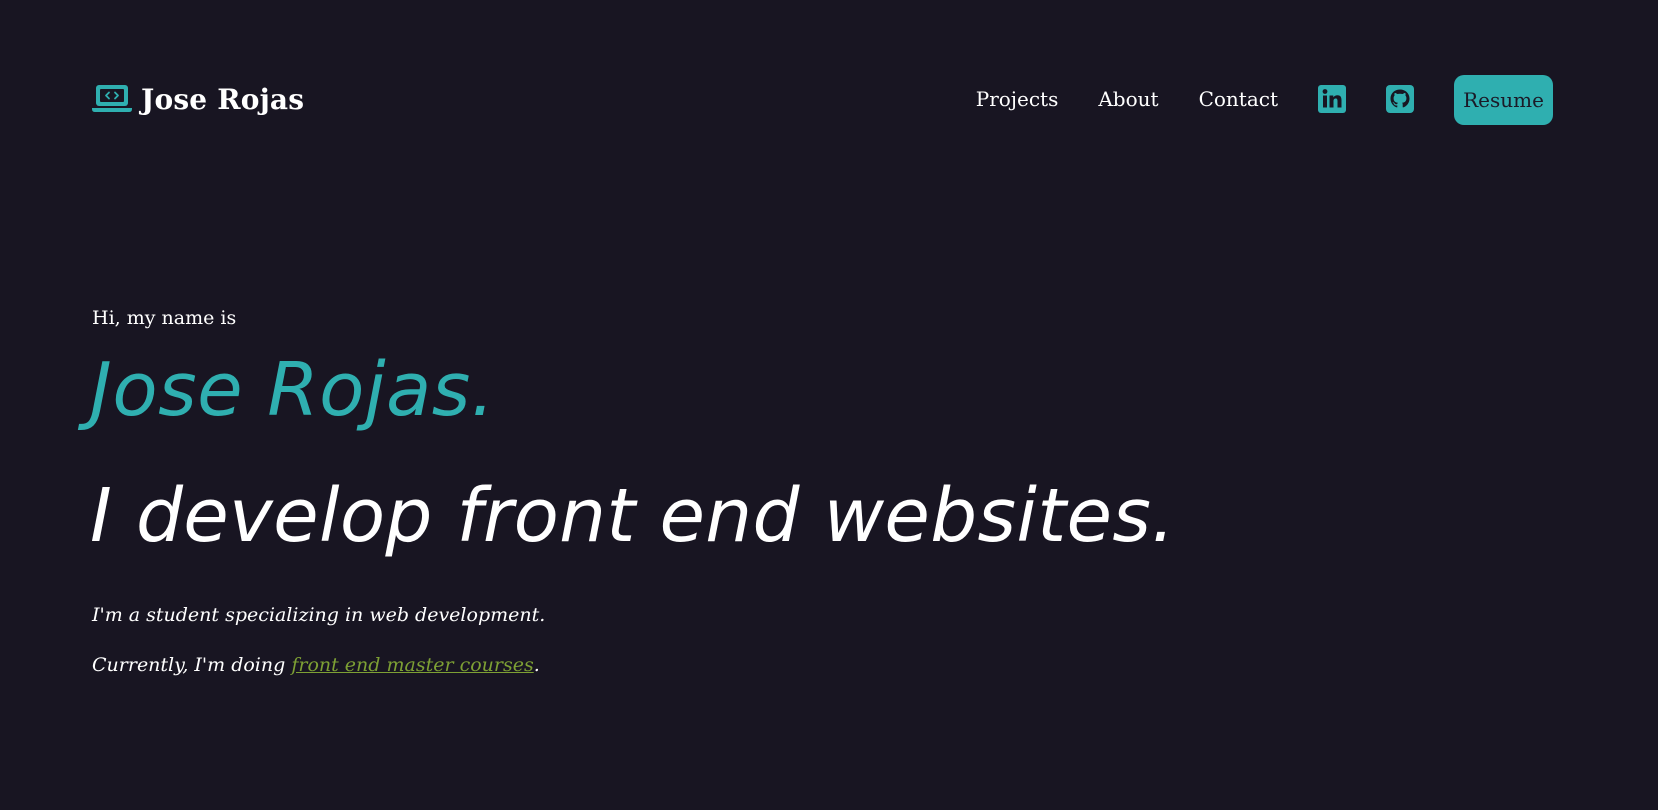  What do you see at coordinates (1332, 99) in the screenshot?
I see `linkedin-icon` at bounding box center [1332, 99].